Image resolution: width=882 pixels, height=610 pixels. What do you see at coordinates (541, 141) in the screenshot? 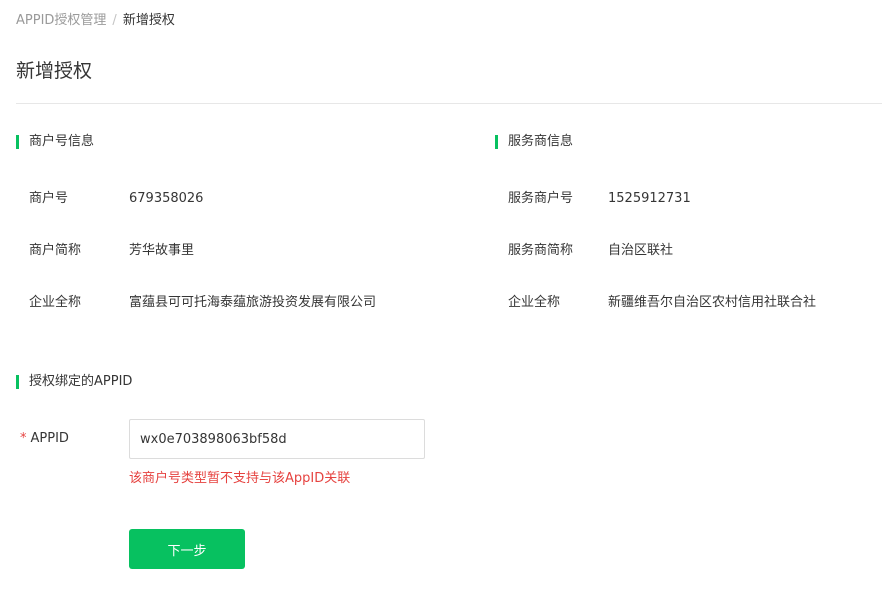
I see `provider-info-title-text: 服务商信息` at bounding box center [541, 141].